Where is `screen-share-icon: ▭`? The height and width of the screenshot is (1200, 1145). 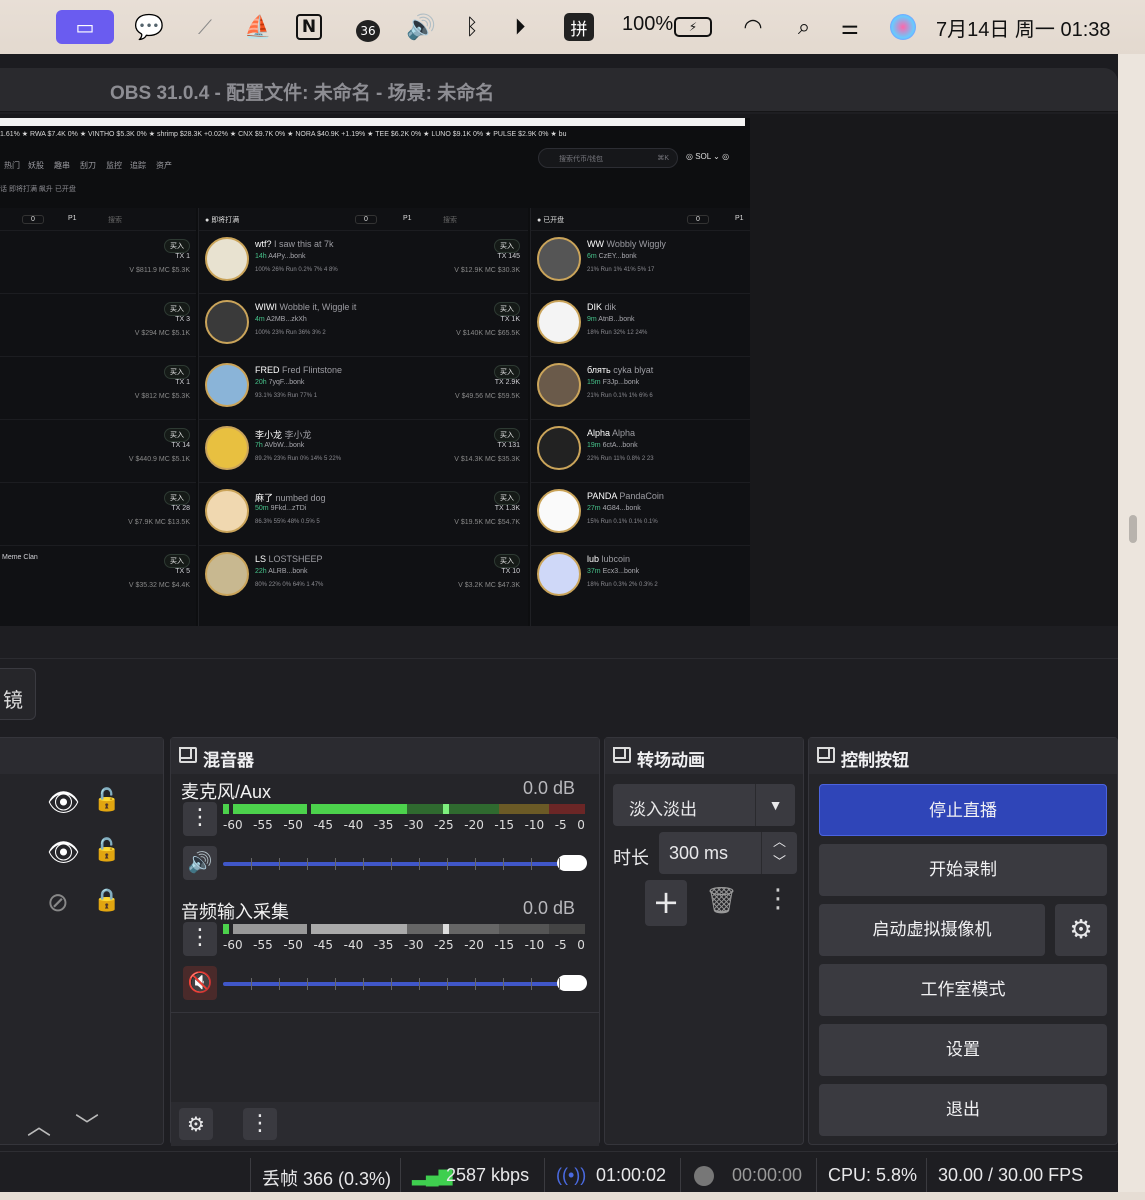 screen-share-icon: ▭ is located at coordinates (85, 27).